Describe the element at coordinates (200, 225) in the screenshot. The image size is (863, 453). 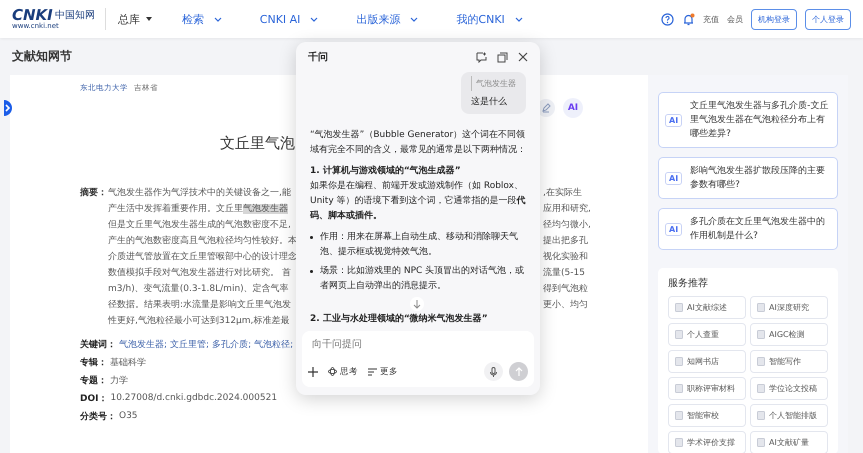
I see `abstract-text: 但是文丘里气泡发生器生成的气泡数密度不足,` at that location.